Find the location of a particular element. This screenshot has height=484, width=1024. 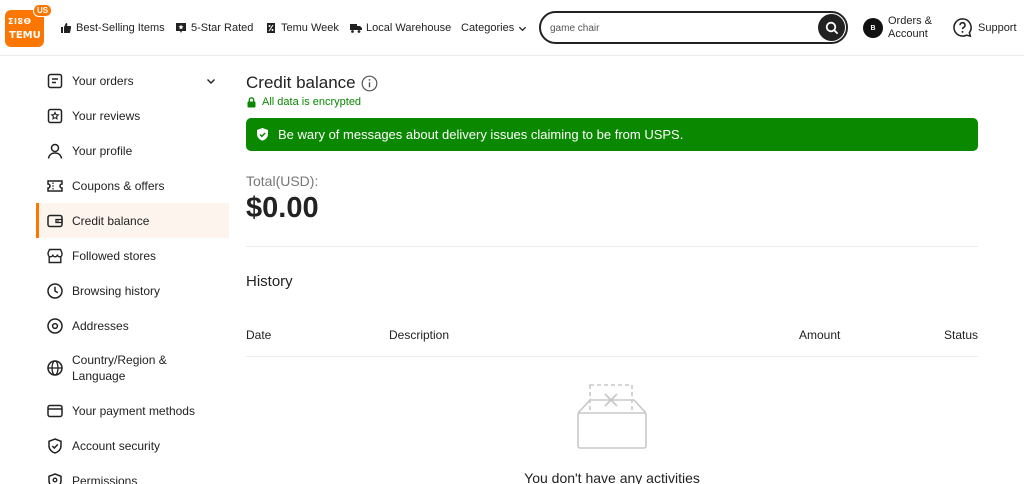

history-title: History is located at coordinates (269, 281).